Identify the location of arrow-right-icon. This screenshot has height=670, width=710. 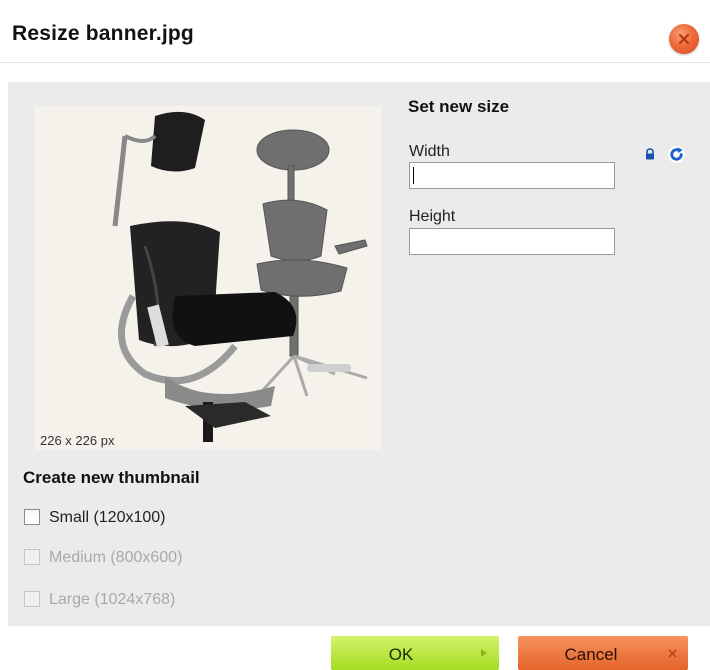
(484, 653).